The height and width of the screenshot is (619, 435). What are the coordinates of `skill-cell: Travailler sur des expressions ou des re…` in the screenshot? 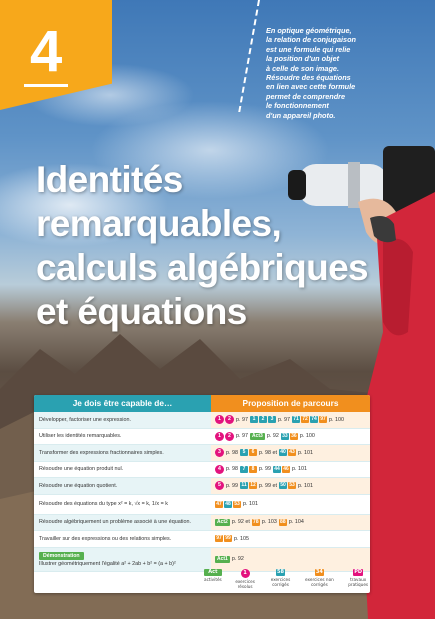 It's located at (105, 538).